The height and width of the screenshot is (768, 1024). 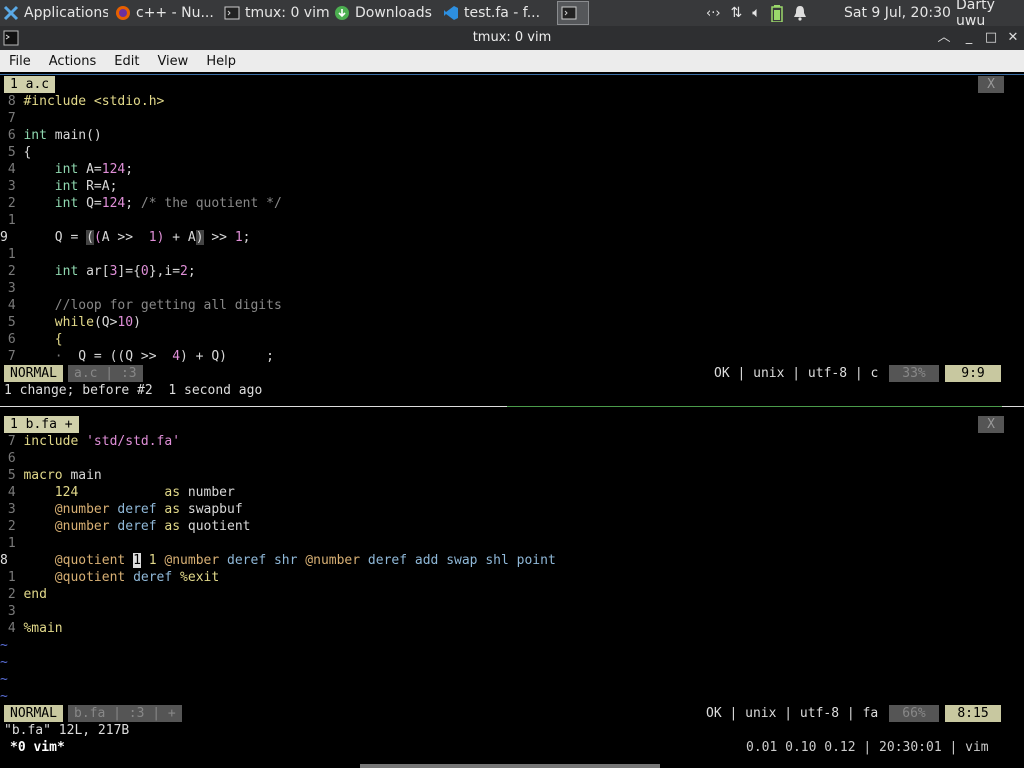 What do you see at coordinates (393, 13) in the screenshot?
I see `task-label: Downloads` at bounding box center [393, 13].